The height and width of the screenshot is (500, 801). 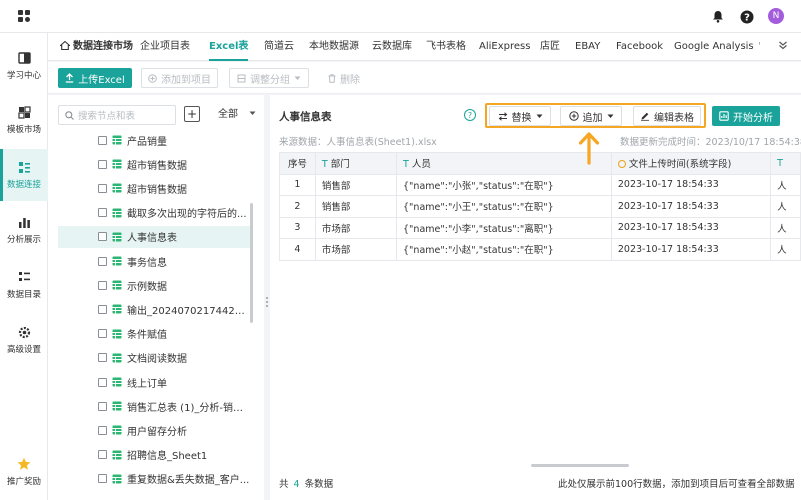 I want to click on tab-jiandaoyun: 简道云, so click(x=279, y=47).